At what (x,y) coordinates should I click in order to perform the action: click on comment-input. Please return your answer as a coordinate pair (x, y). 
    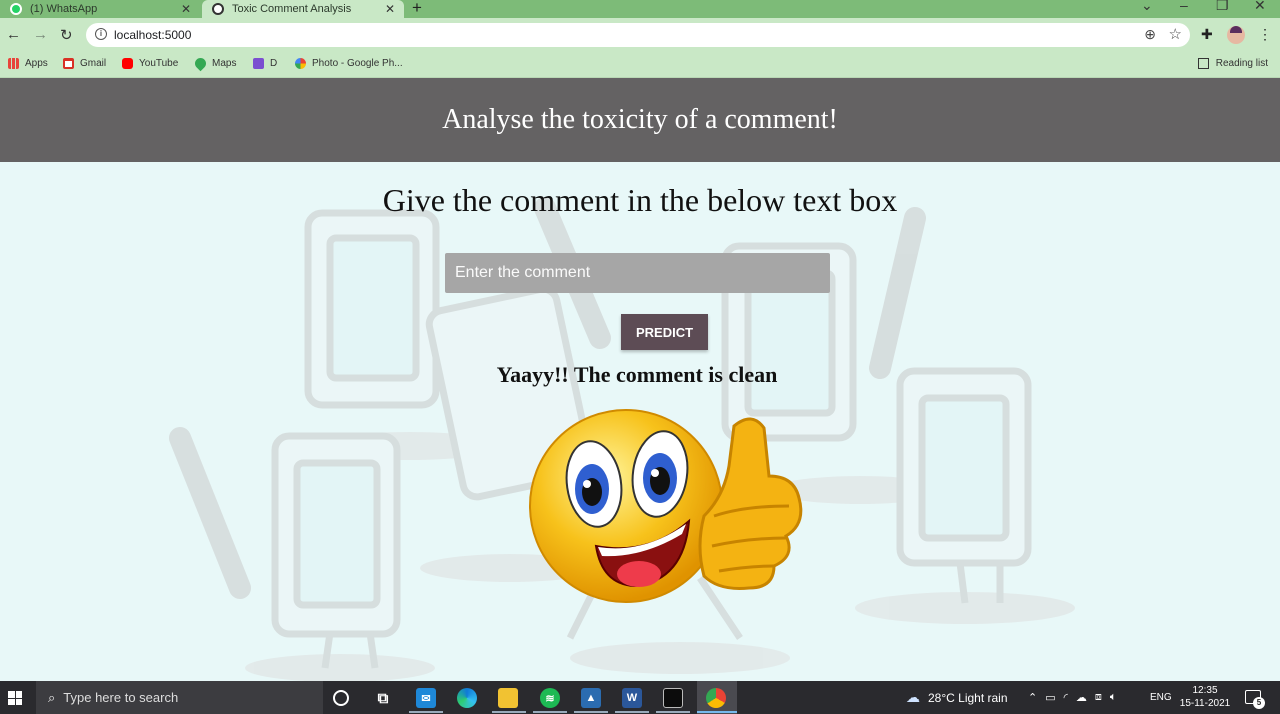
    Looking at the image, I should click on (637, 273).